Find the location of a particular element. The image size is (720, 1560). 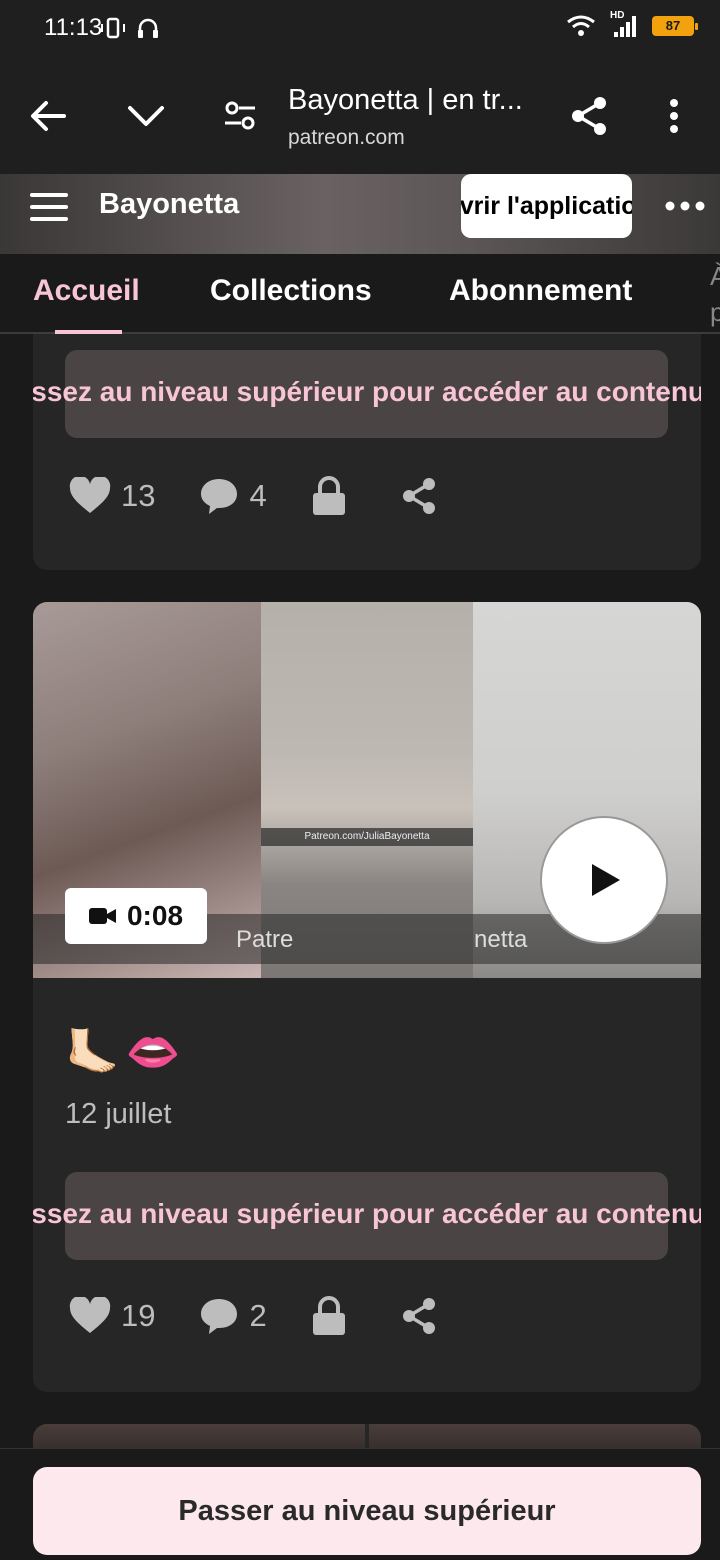

lips-emoji: 👄 is located at coordinates (153, 1052).